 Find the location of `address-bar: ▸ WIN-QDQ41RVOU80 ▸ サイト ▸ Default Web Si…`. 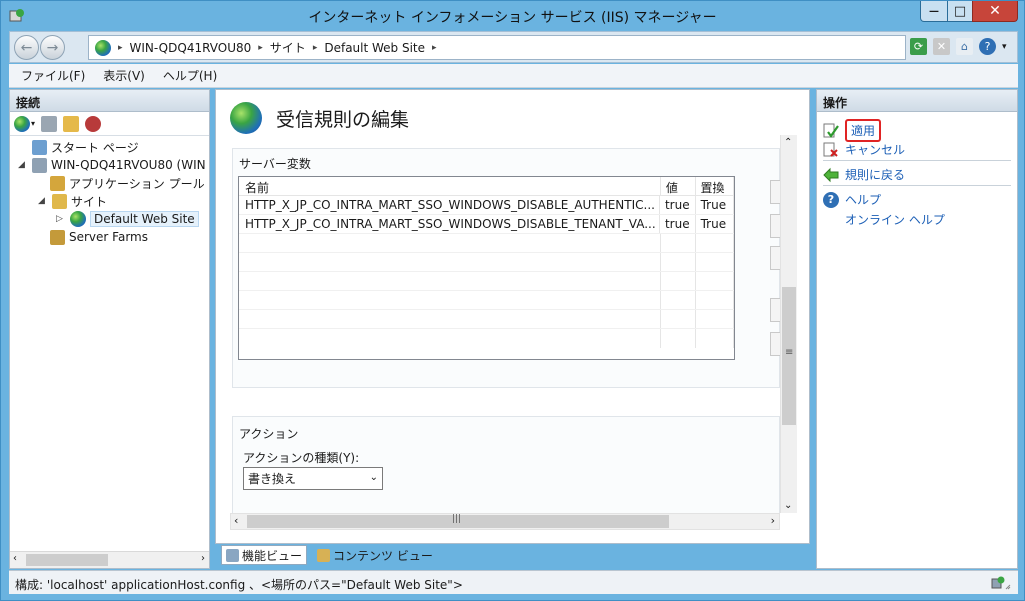

address-bar: ▸ WIN-QDQ41RVOU80 ▸ サイト ▸ Default Web Si… is located at coordinates (497, 47).